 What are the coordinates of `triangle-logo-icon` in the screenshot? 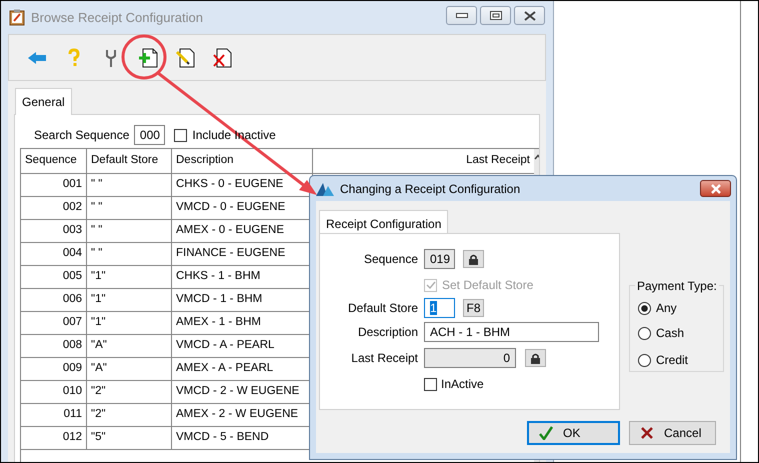 It's located at (325, 189).